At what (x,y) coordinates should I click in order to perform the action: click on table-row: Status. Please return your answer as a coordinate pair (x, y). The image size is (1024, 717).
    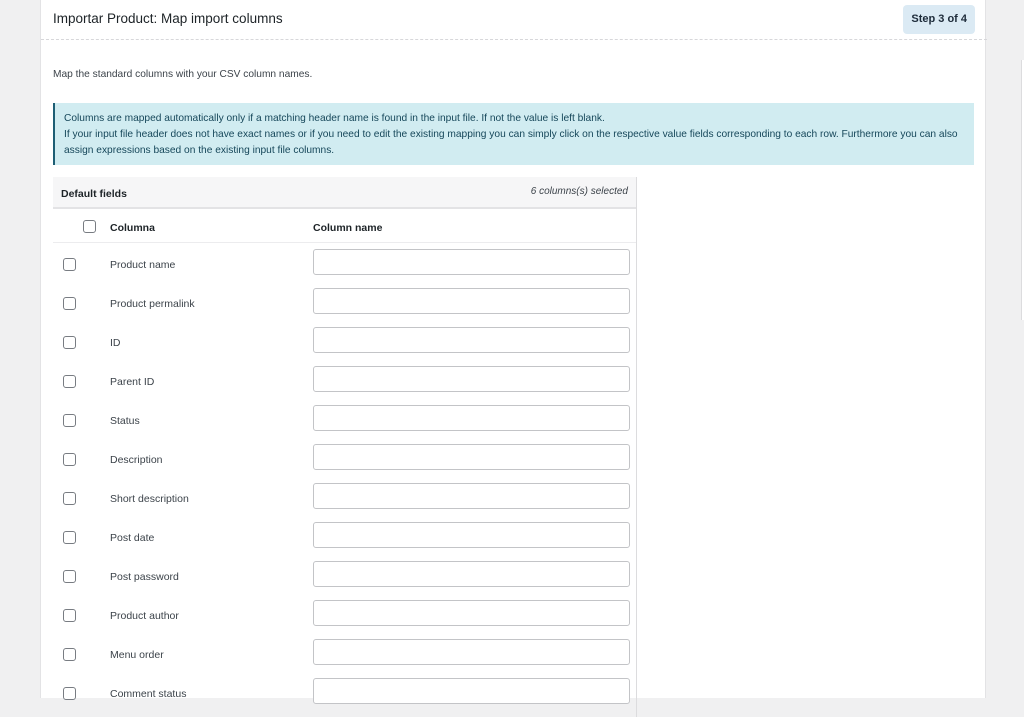
    Looking at the image, I should click on (344, 418).